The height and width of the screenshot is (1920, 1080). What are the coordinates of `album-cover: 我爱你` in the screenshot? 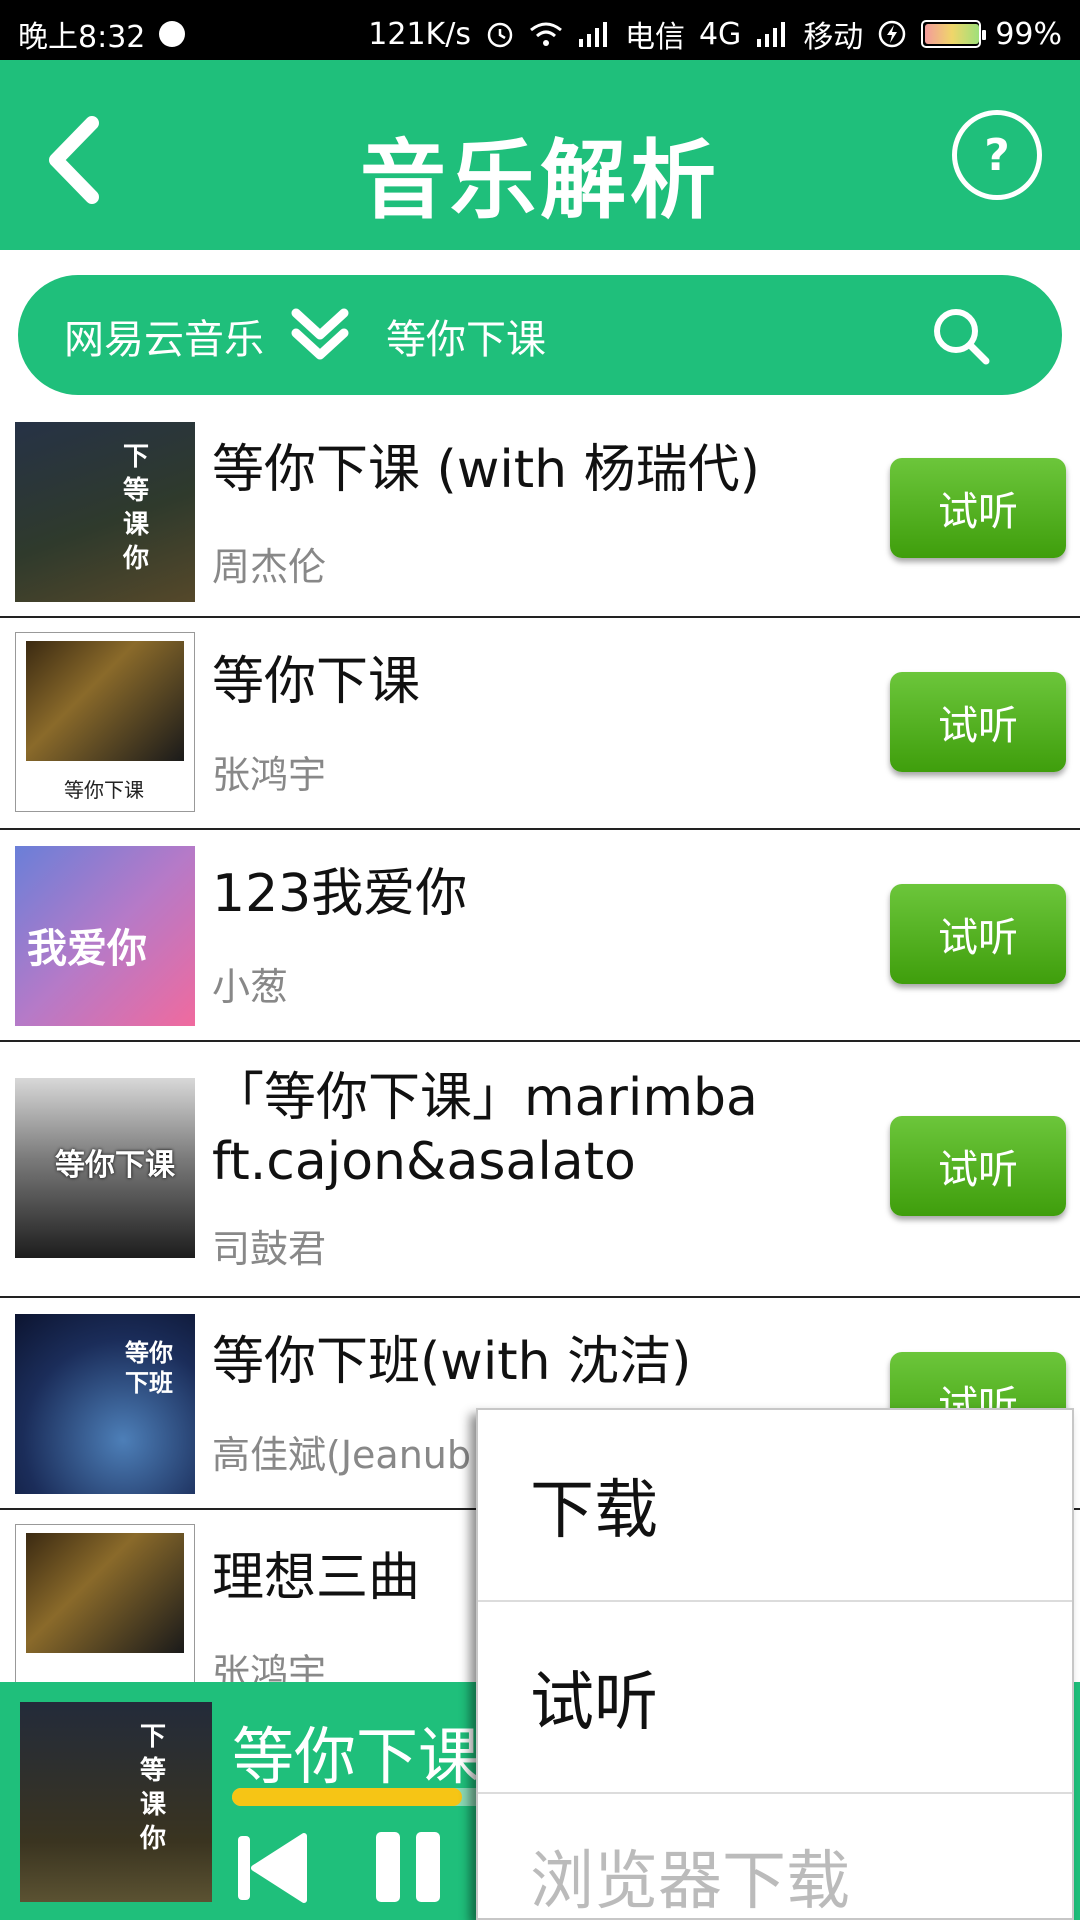 It's located at (105, 936).